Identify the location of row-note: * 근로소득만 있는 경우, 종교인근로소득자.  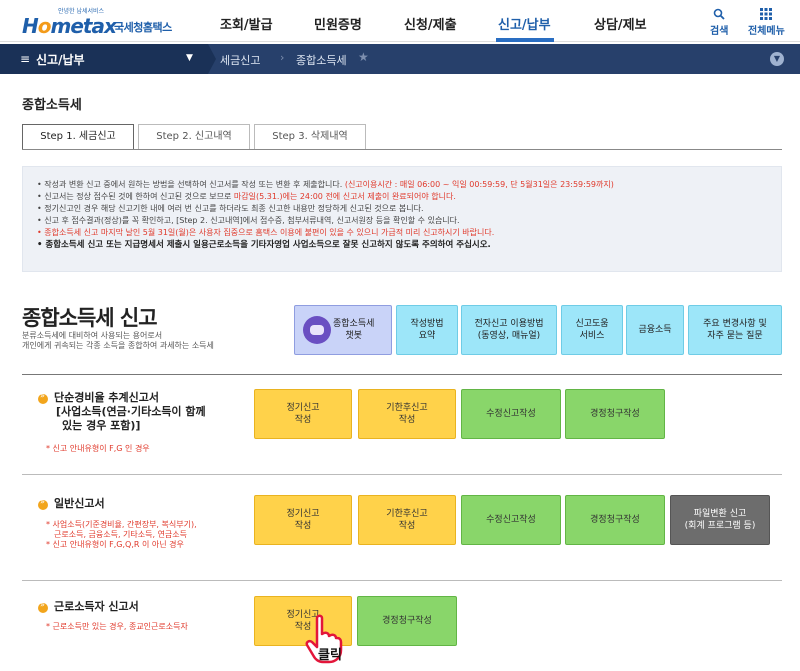
(117, 626).